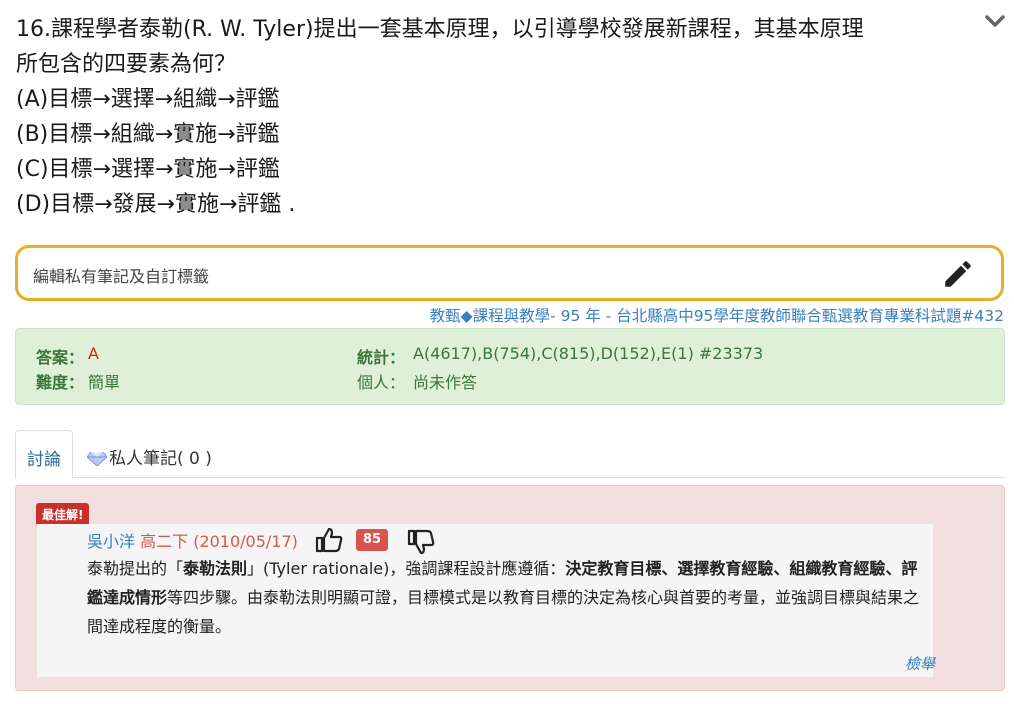  Describe the element at coordinates (148, 134) in the screenshot. I see `option-b: (B)目標→組織→實施→評鑑` at that location.